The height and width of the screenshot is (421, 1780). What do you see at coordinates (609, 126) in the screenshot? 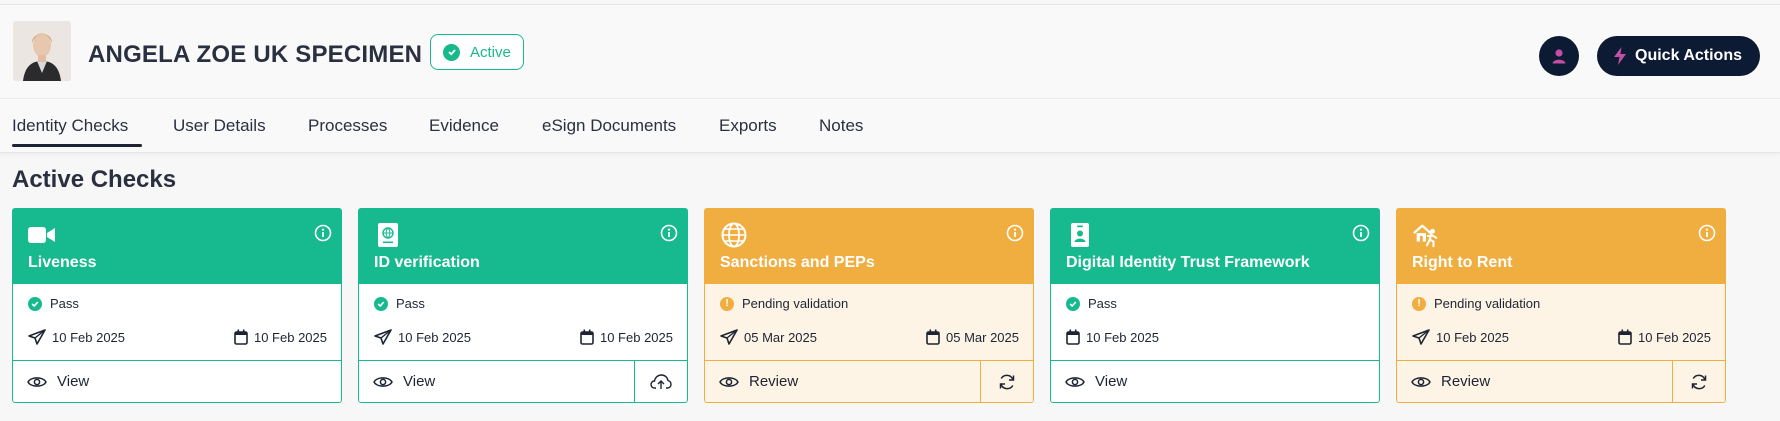
I see `tab-esign-documents: eSign Documents` at bounding box center [609, 126].